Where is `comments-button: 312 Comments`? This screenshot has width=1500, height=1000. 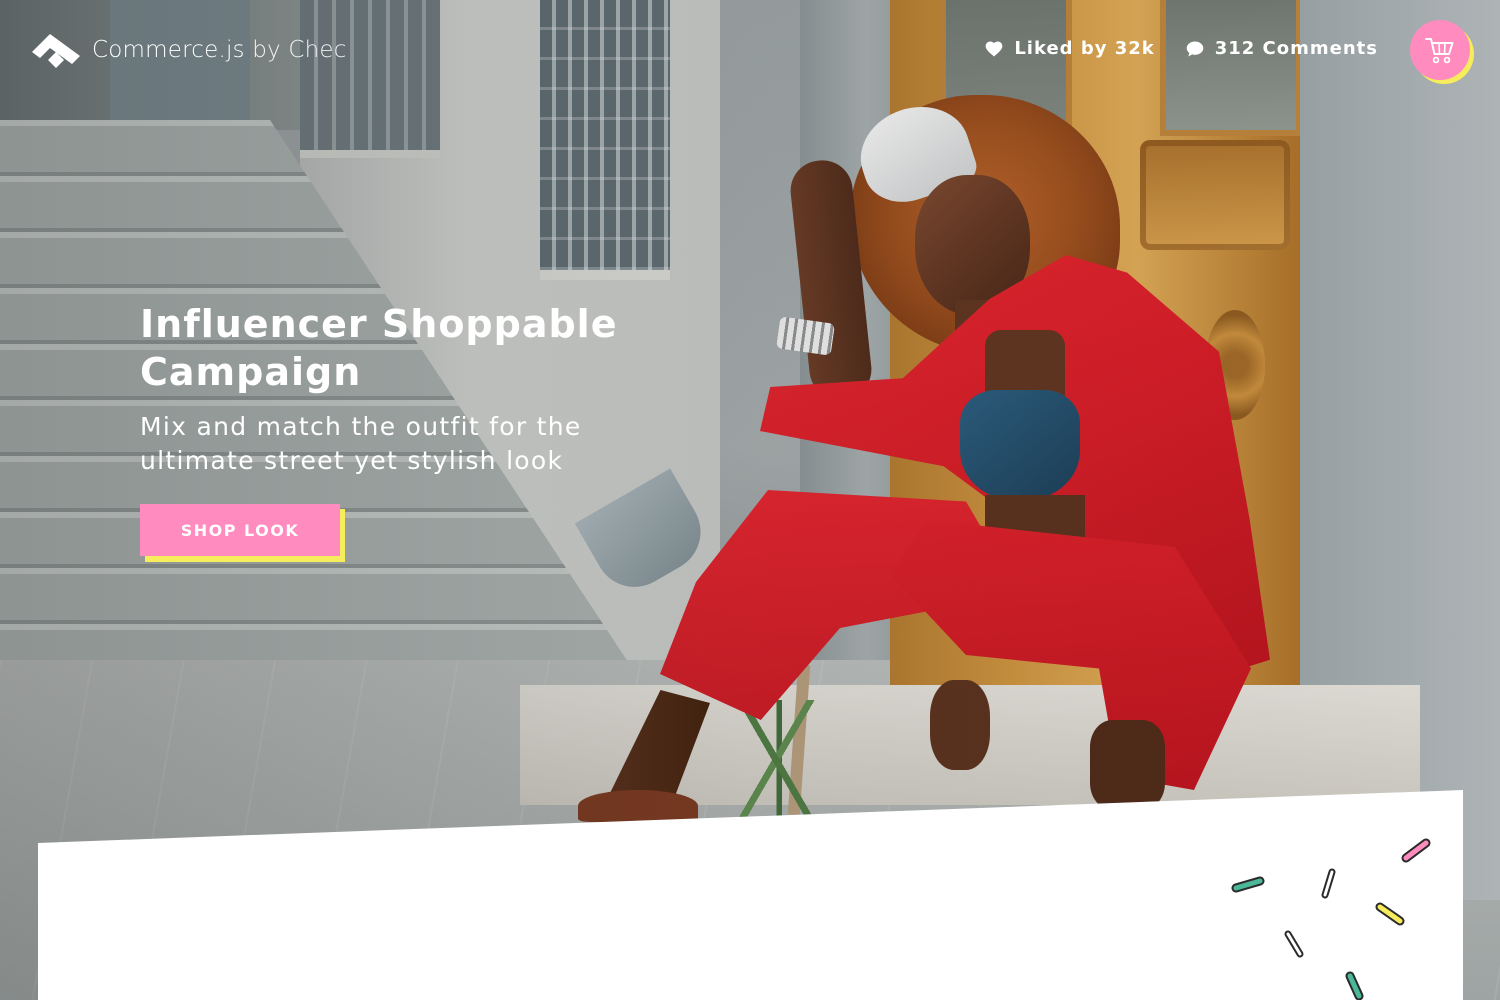 comments-button: 312 Comments is located at coordinates (1281, 48).